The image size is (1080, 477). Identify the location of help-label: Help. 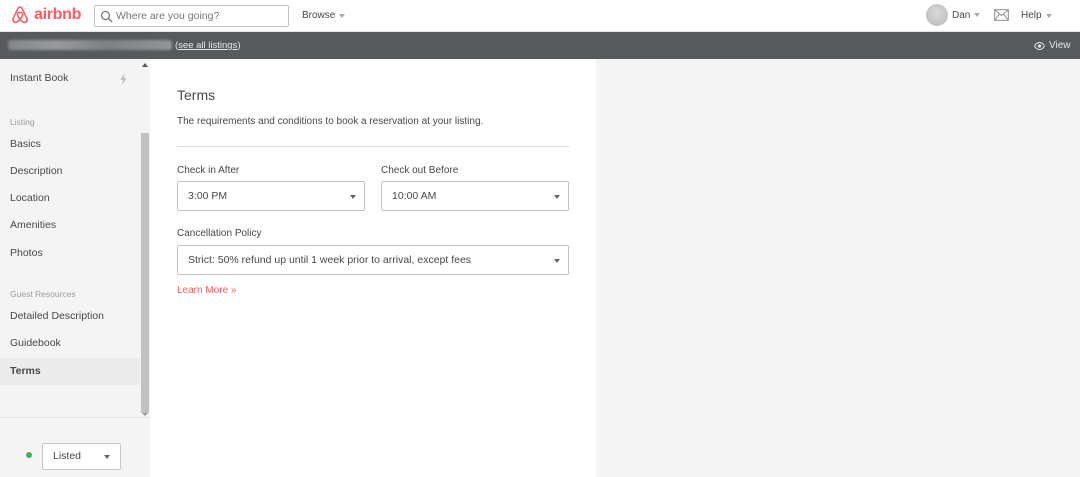
(1031, 15).